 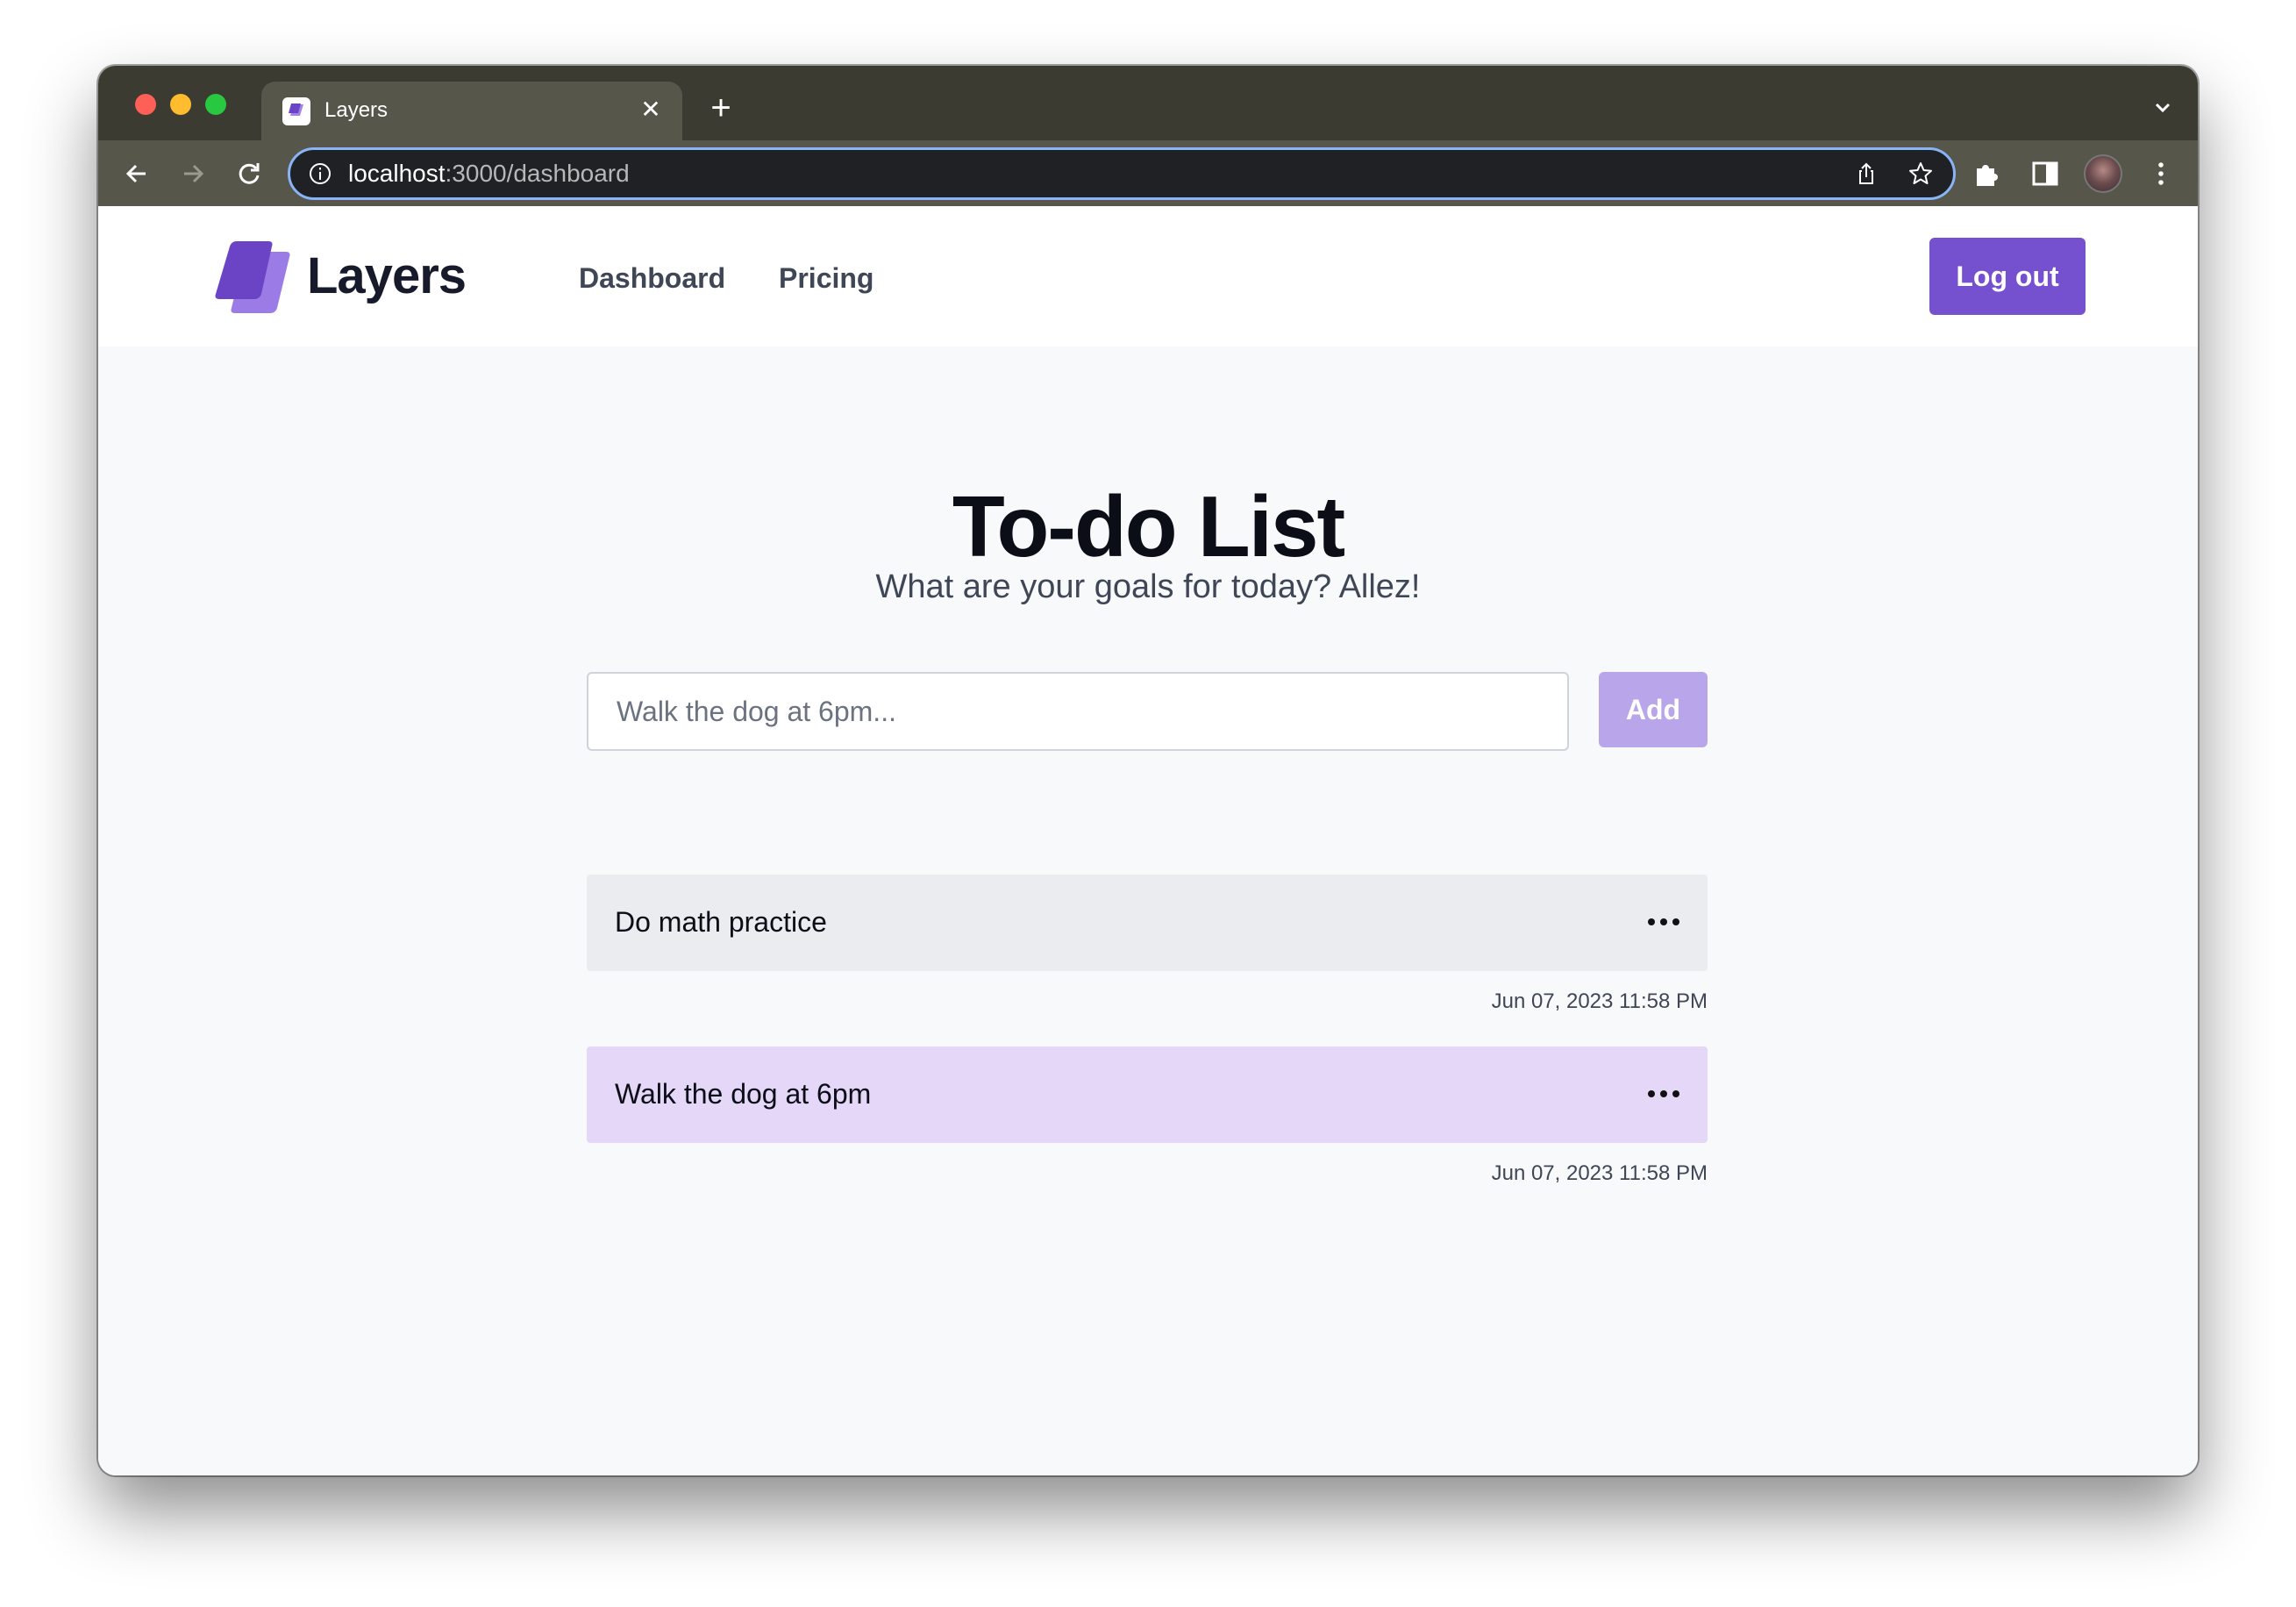 What do you see at coordinates (537, 173) in the screenshot?
I see `url-path: :3000/dashboard` at bounding box center [537, 173].